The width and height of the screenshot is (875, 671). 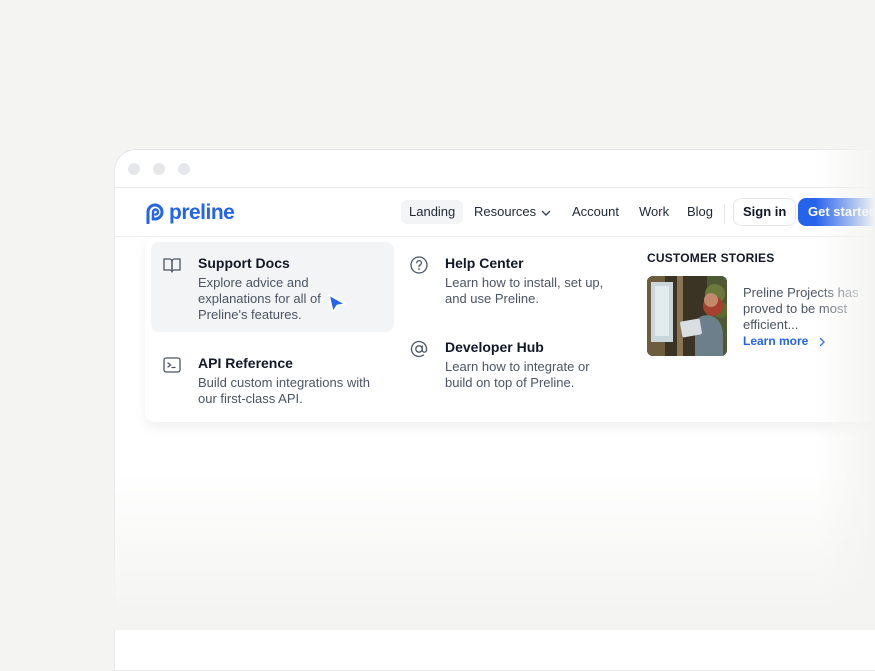 I want to click on window-dot-minimize, so click(x=159, y=169).